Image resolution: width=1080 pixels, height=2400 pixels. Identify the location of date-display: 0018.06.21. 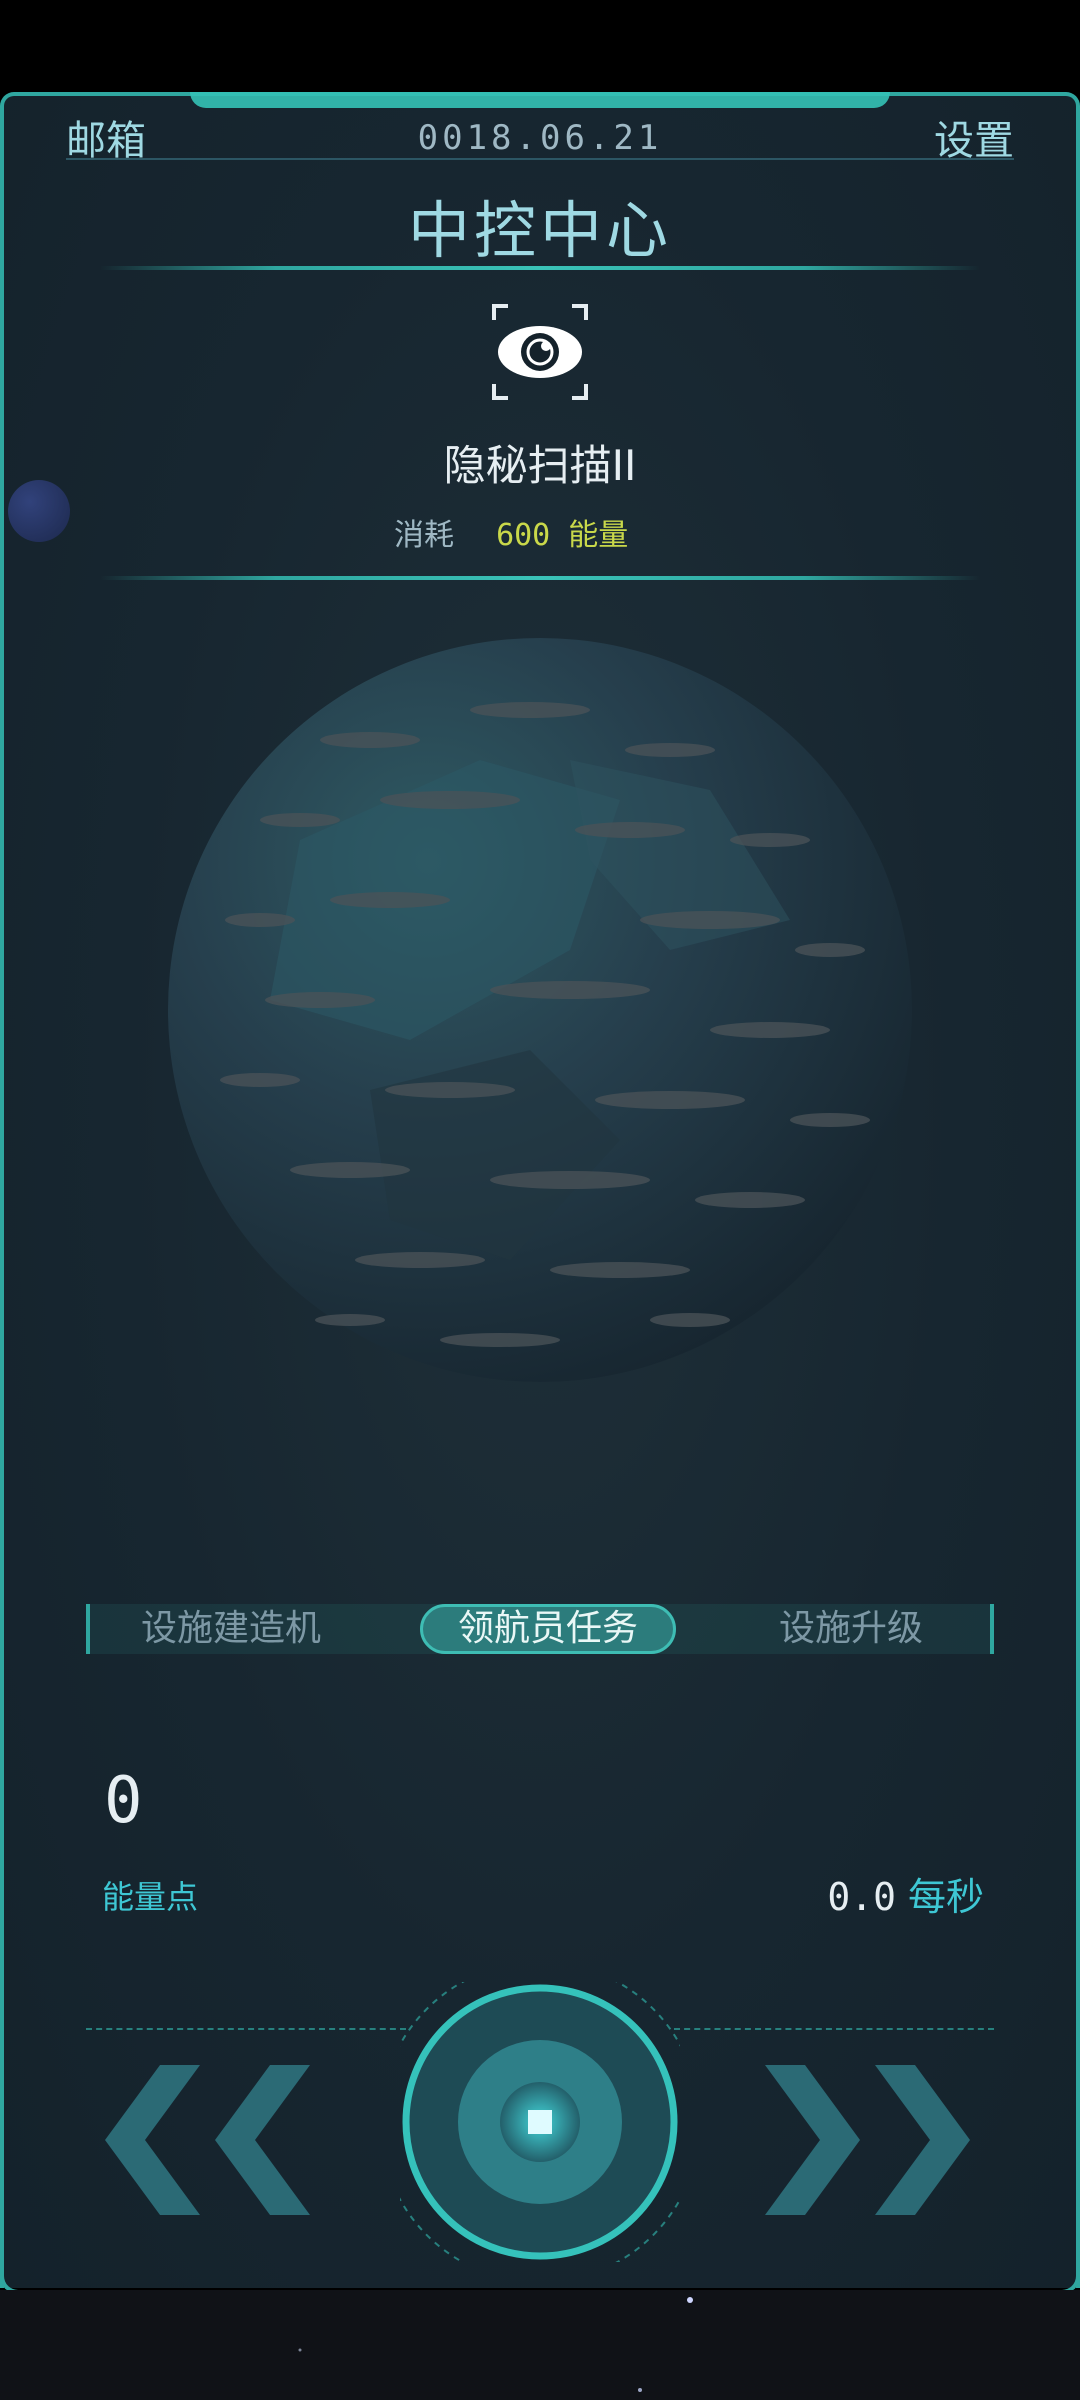
(540, 138).